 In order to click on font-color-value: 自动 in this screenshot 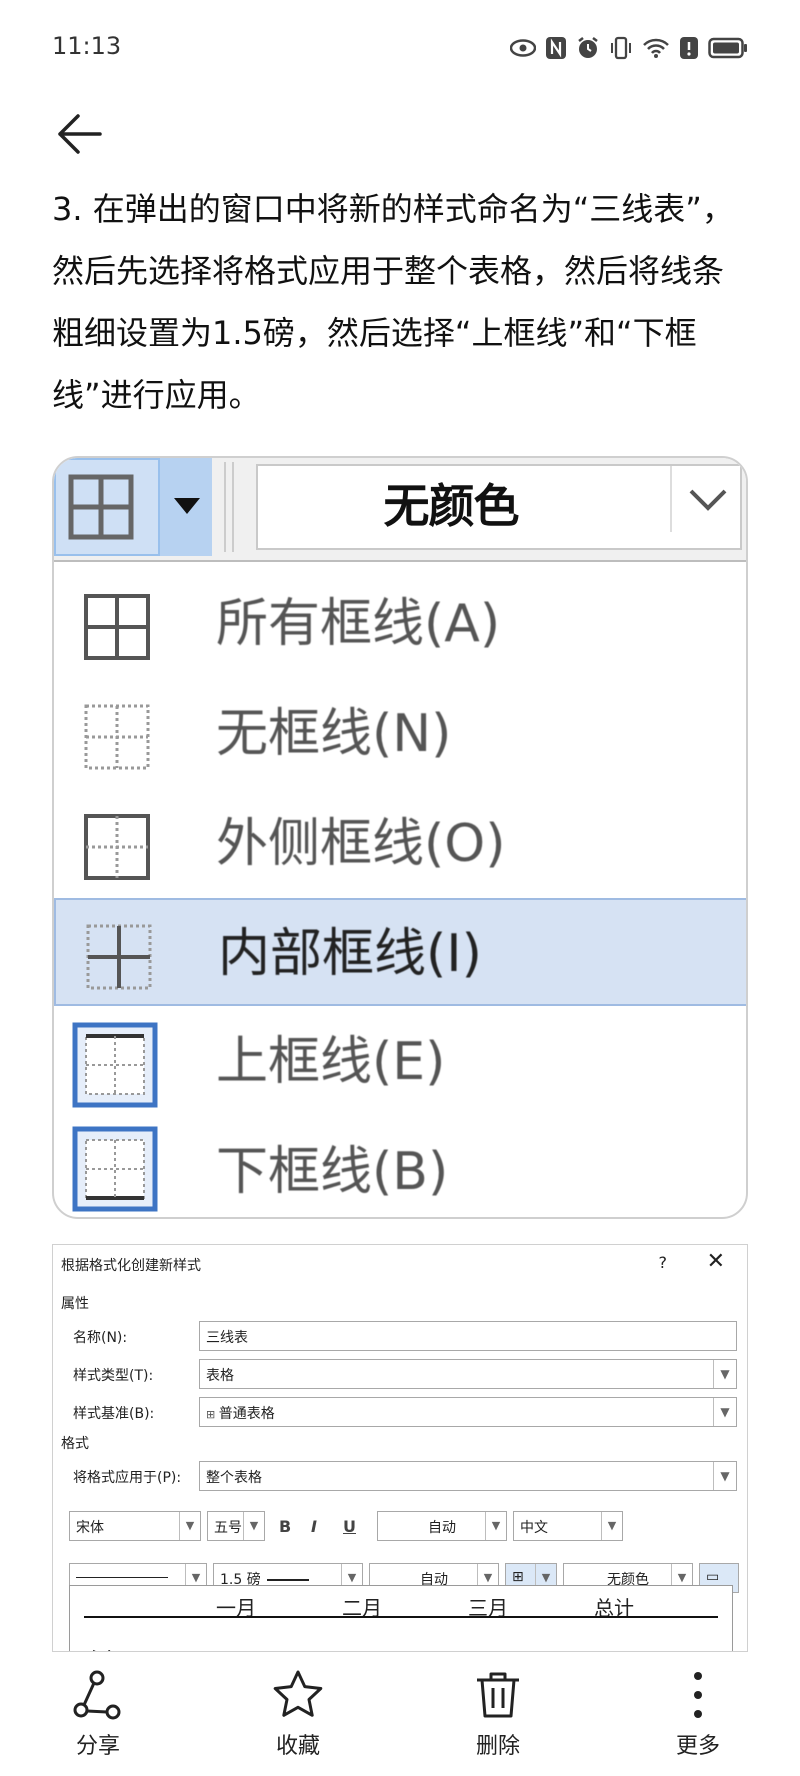, I will do `click(442, 1528)`.